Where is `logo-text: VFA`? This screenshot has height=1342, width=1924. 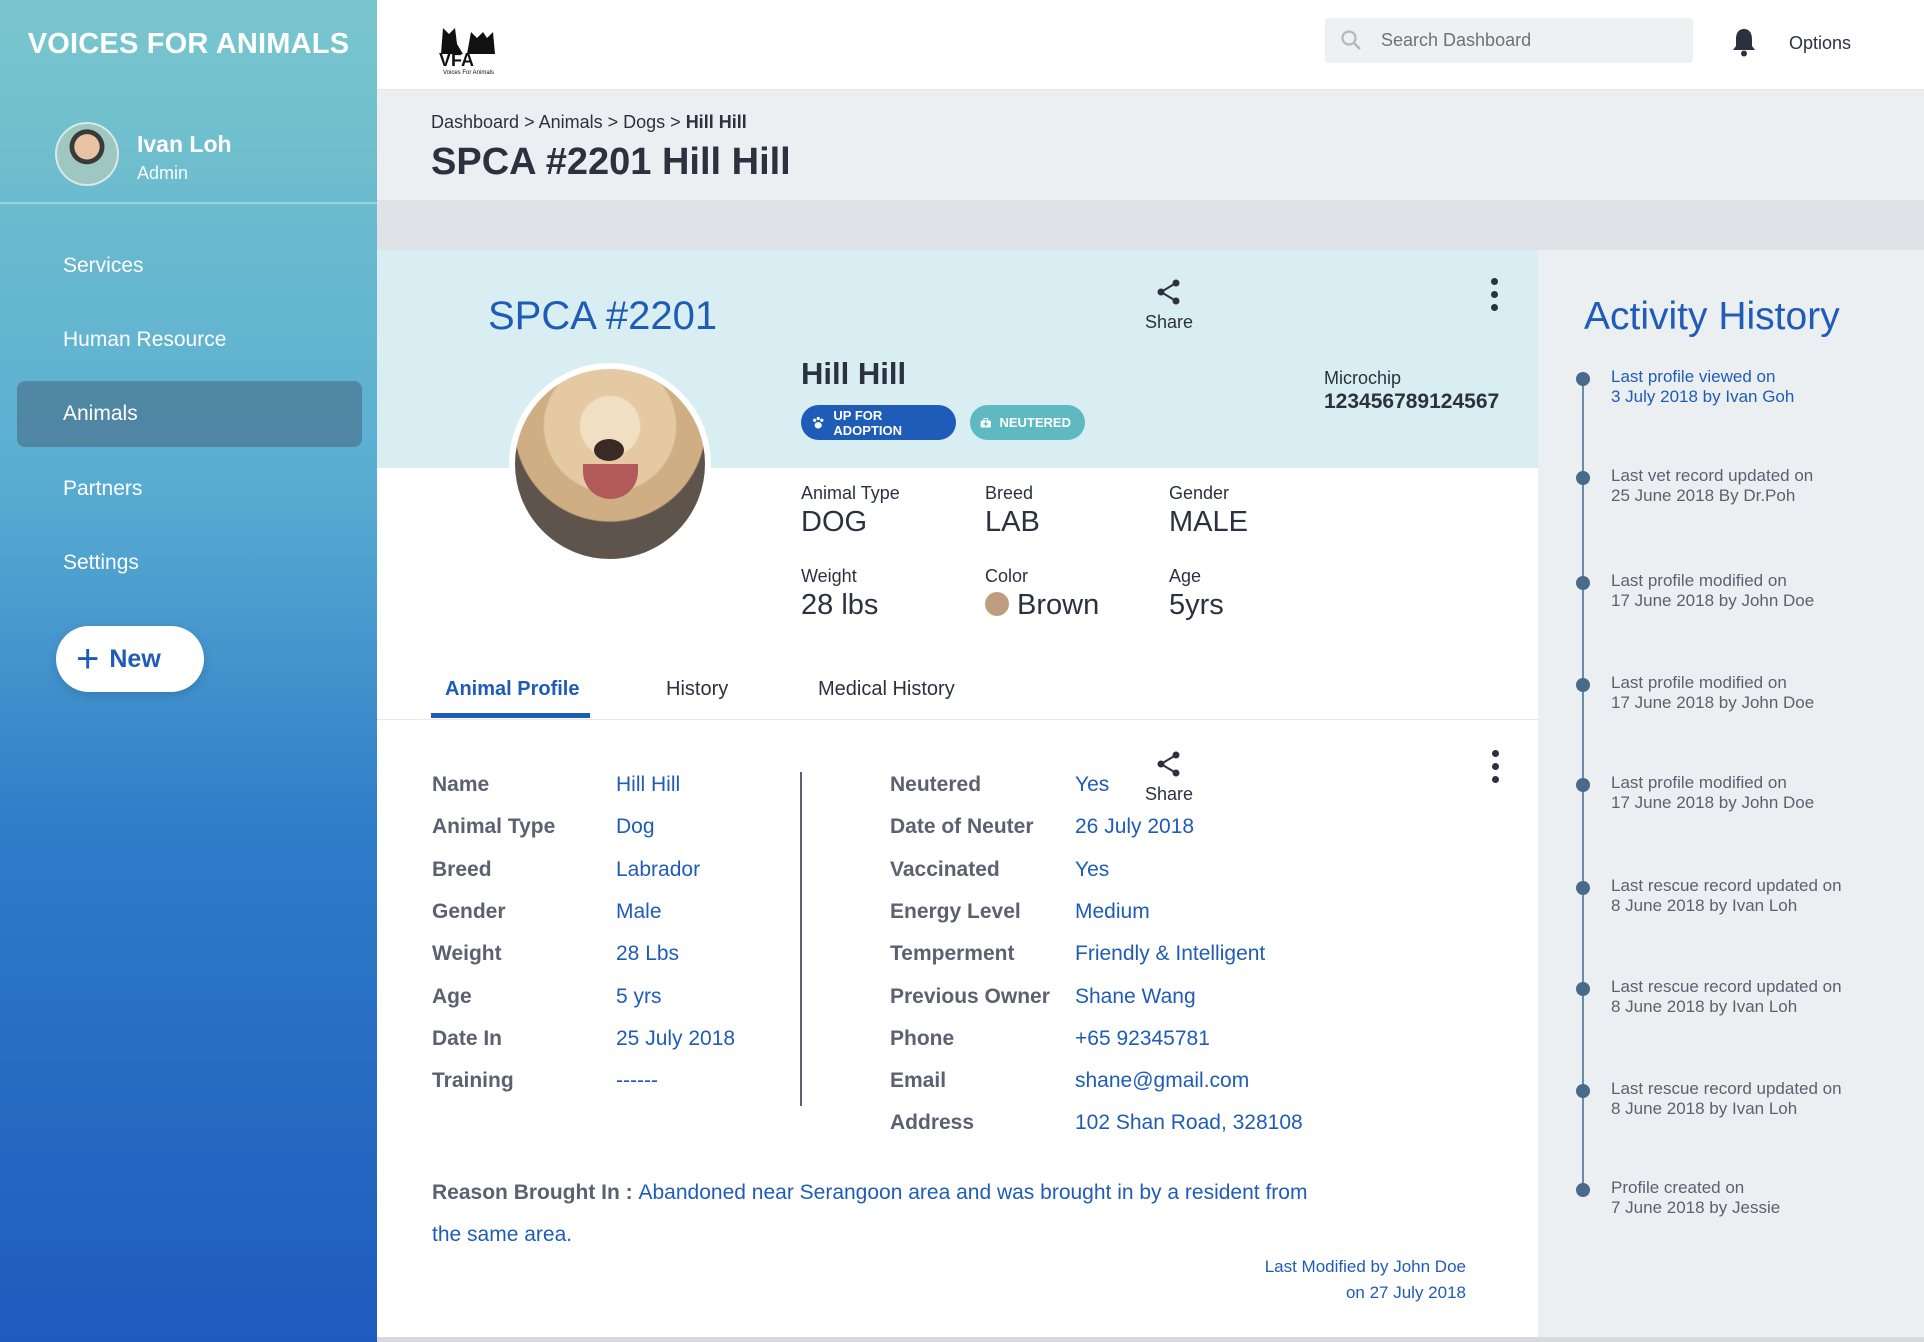 logo-text: VFA is located at coordinates (456, 60).